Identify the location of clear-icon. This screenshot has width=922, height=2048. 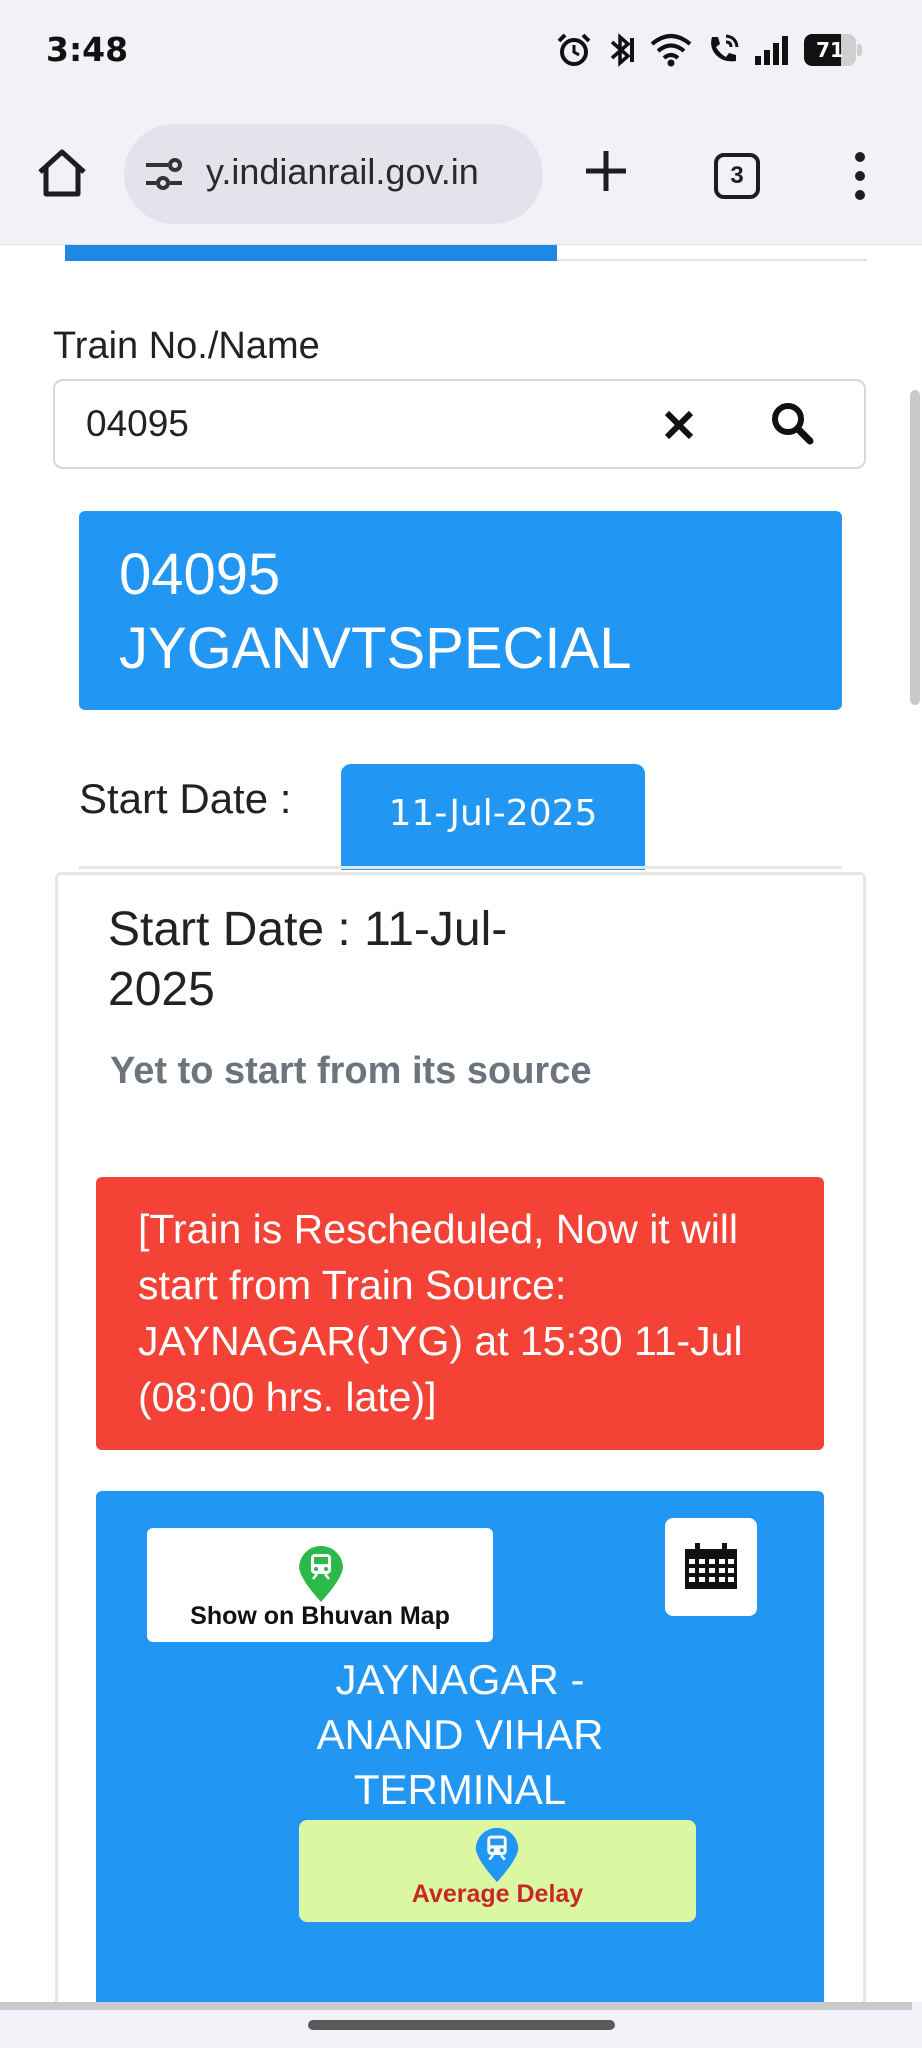
(679, 425).